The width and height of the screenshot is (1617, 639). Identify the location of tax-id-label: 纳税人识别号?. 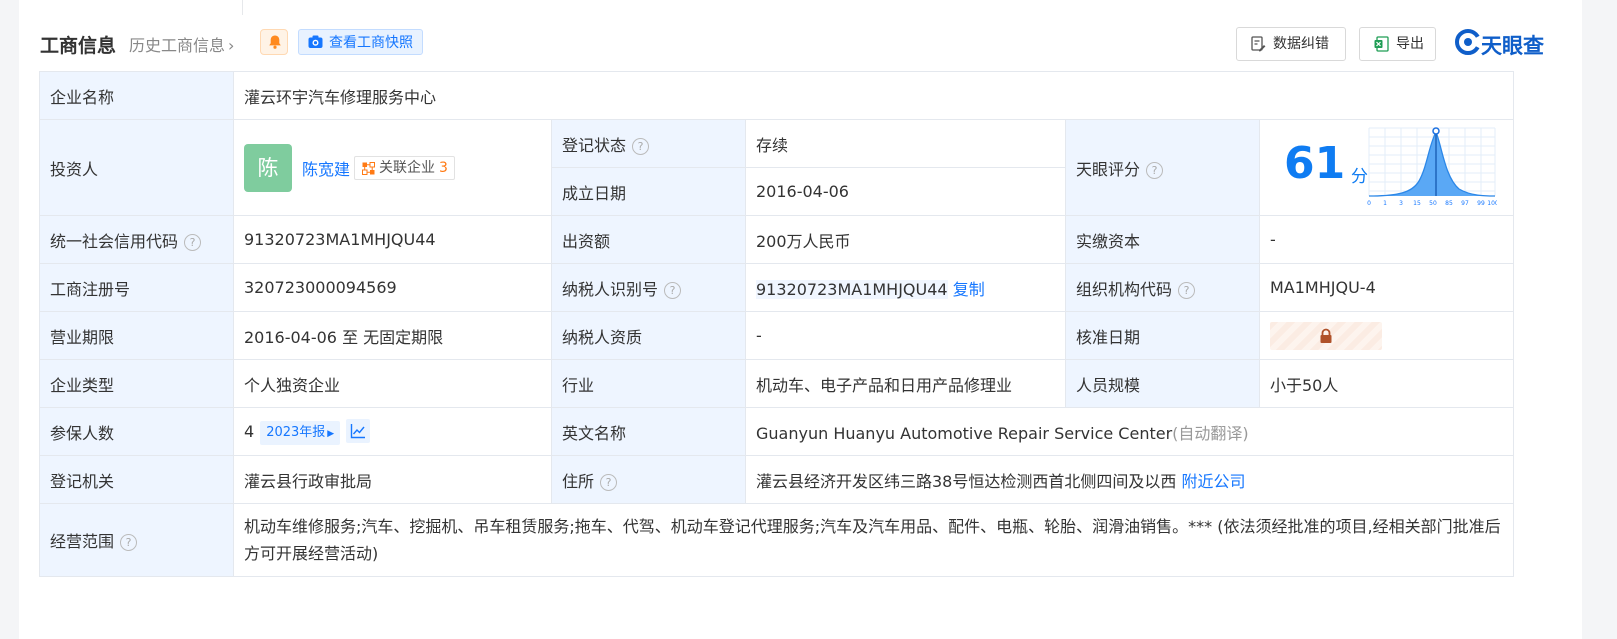
(648, 287).